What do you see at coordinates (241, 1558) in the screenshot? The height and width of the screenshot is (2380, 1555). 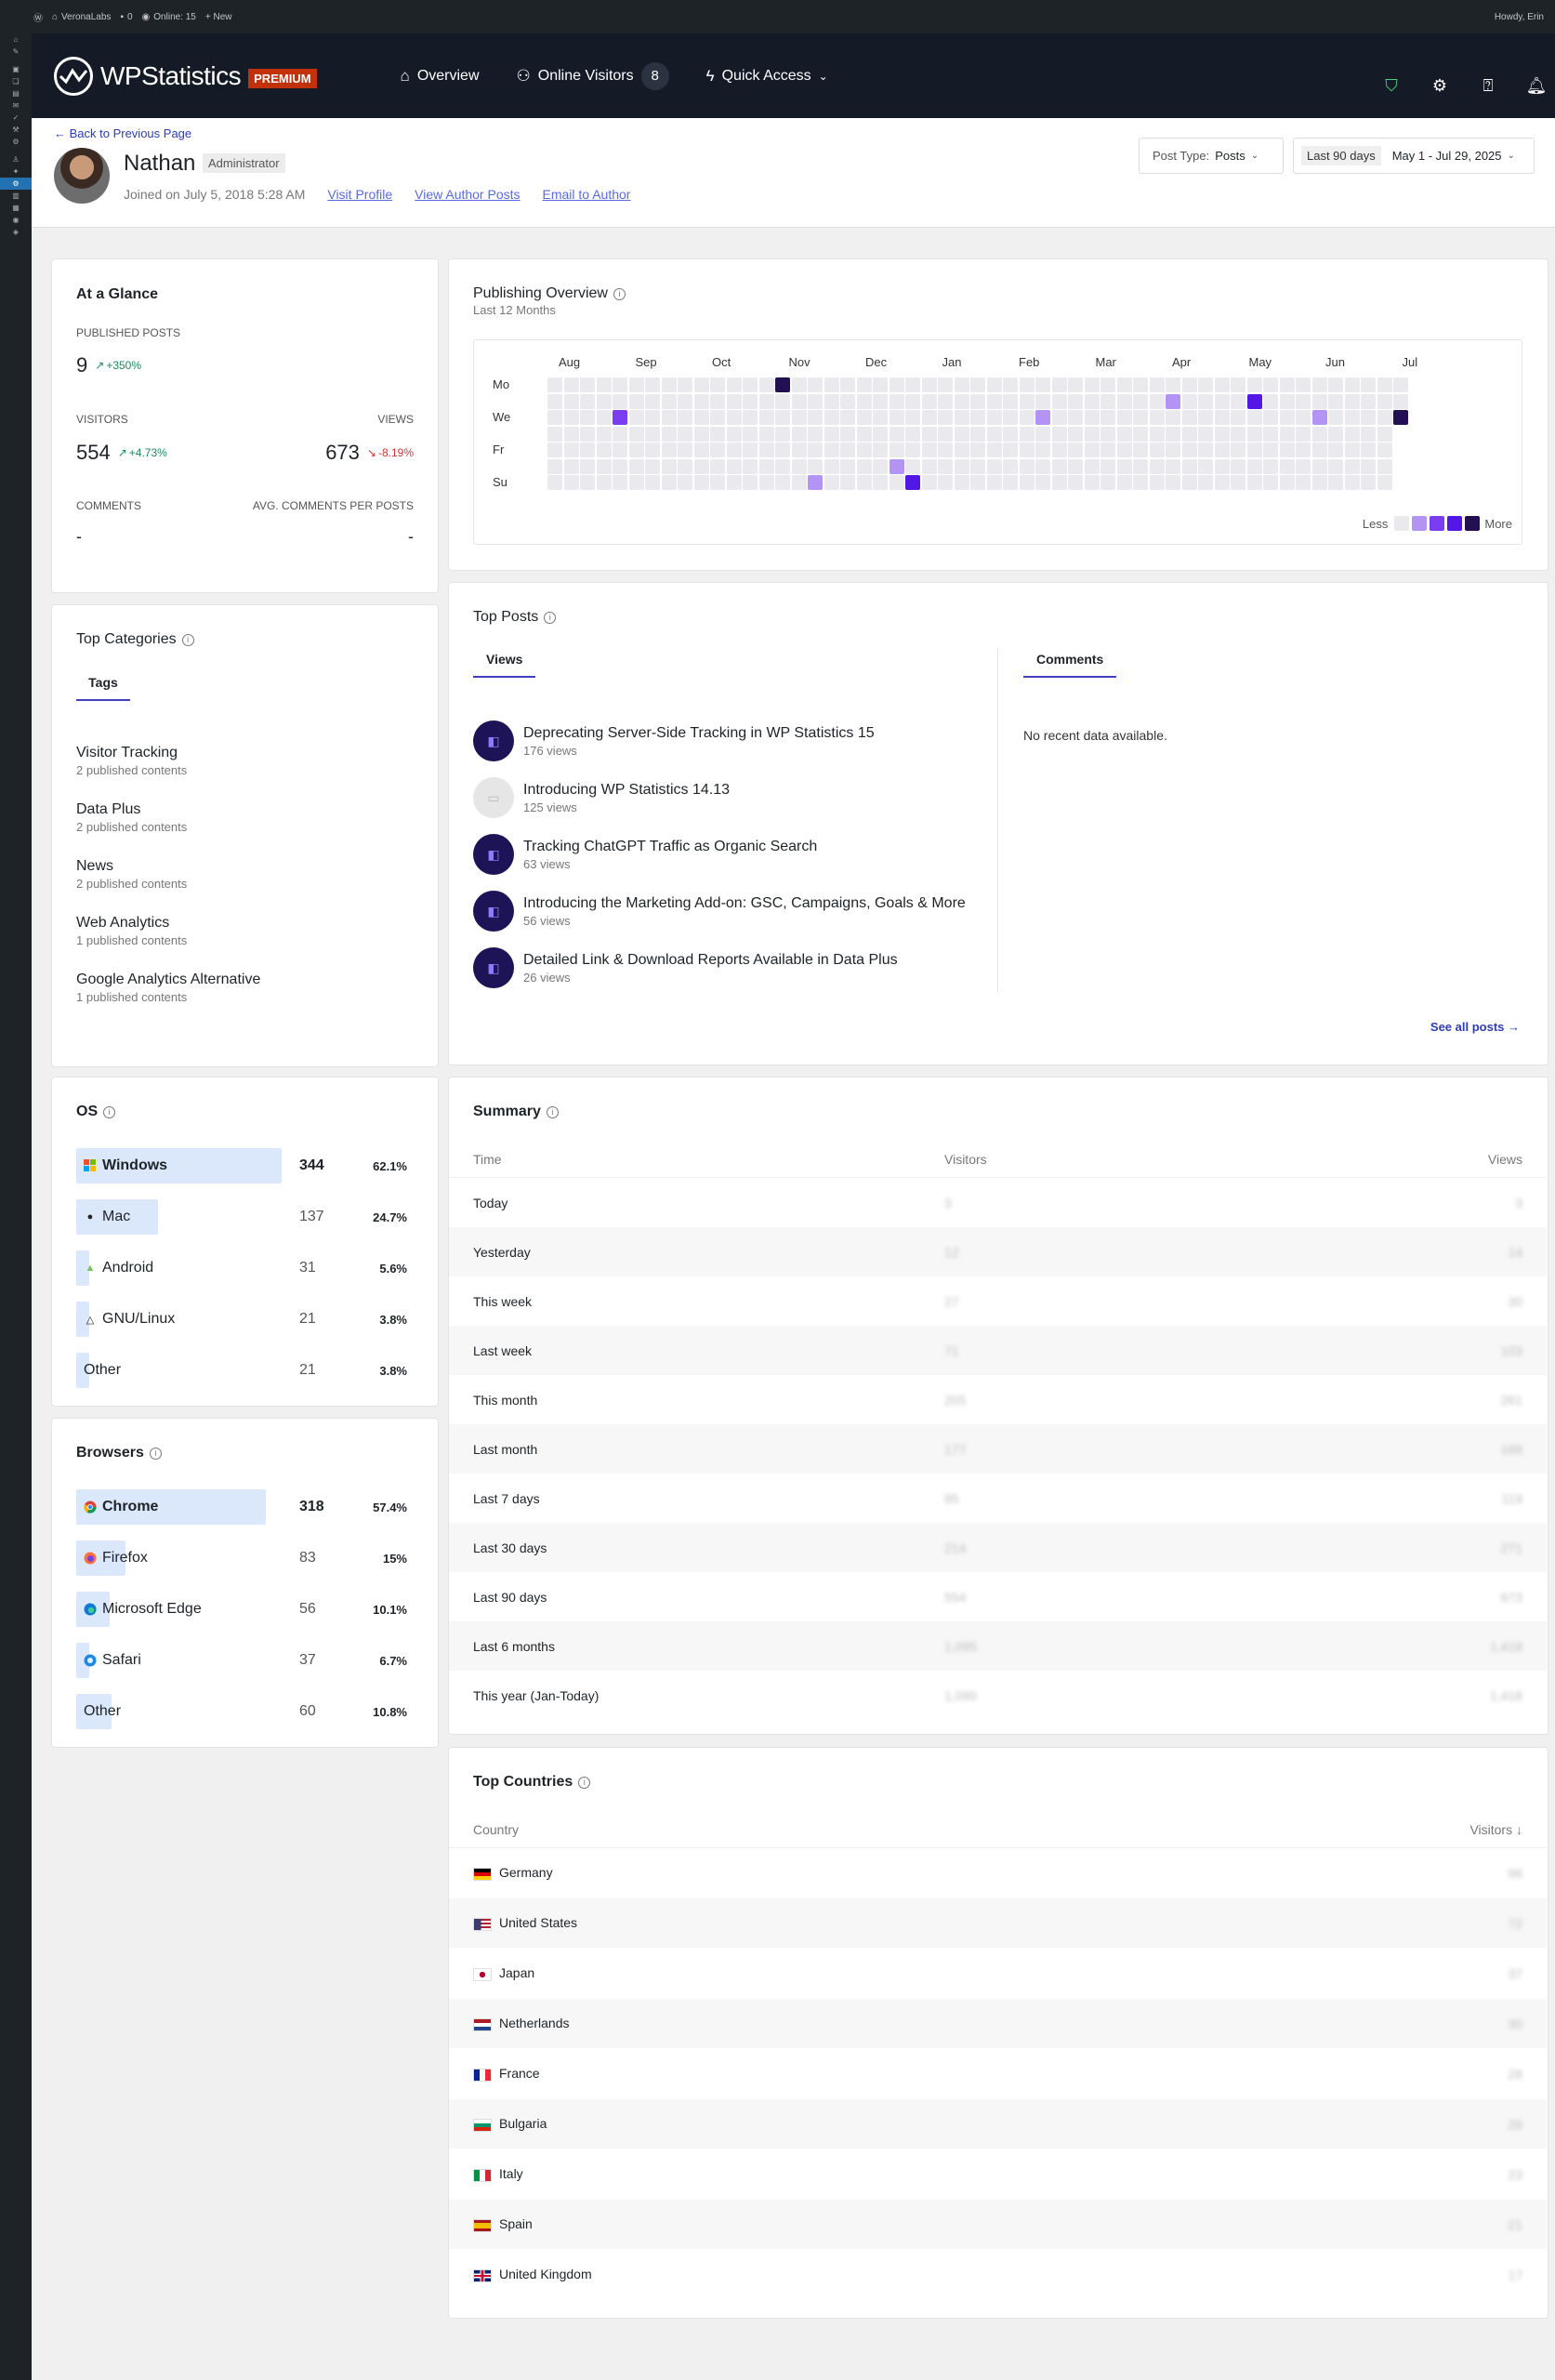 I see `browser-row: Firefox 83 15%` at bounding box center [241, 1558].